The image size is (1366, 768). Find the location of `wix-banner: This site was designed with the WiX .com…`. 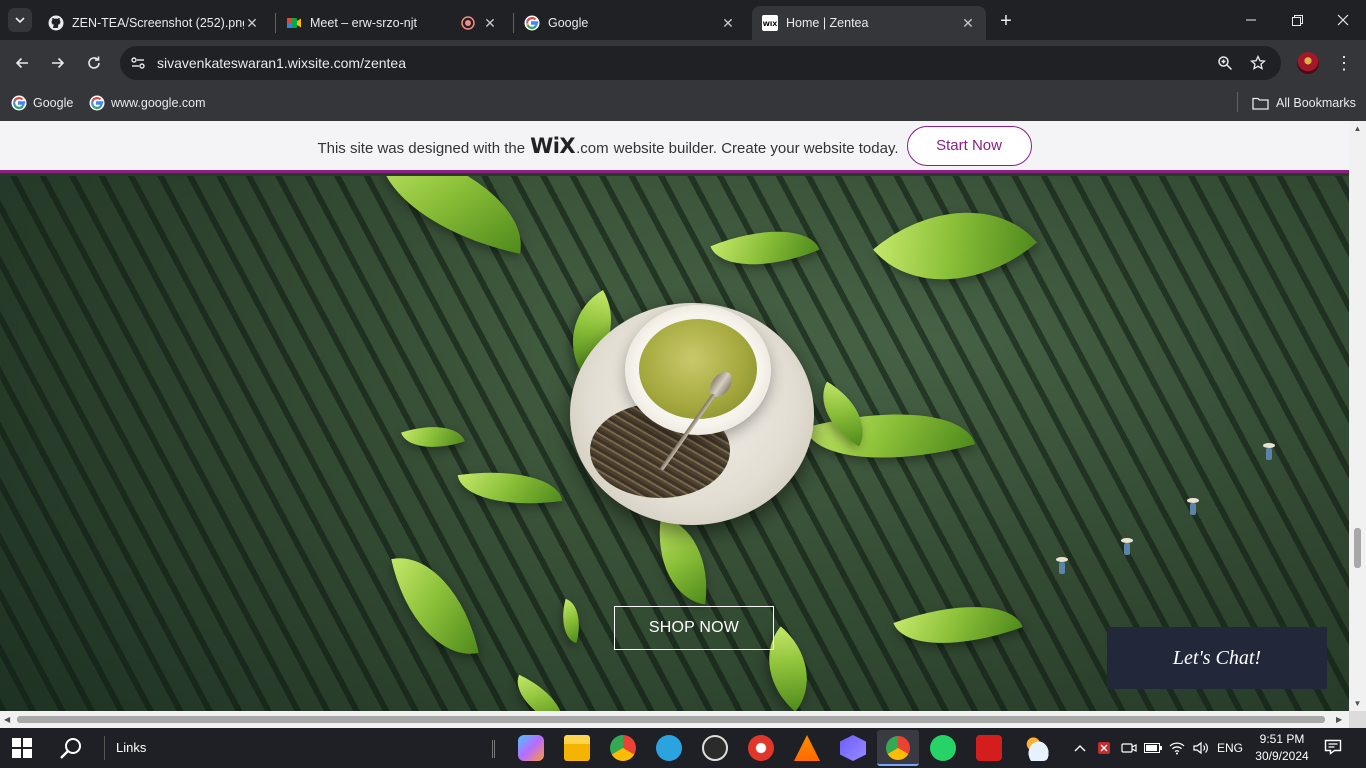

wix-banner: This site was designed with the WiX .com… is located at coordinates (674, 147).